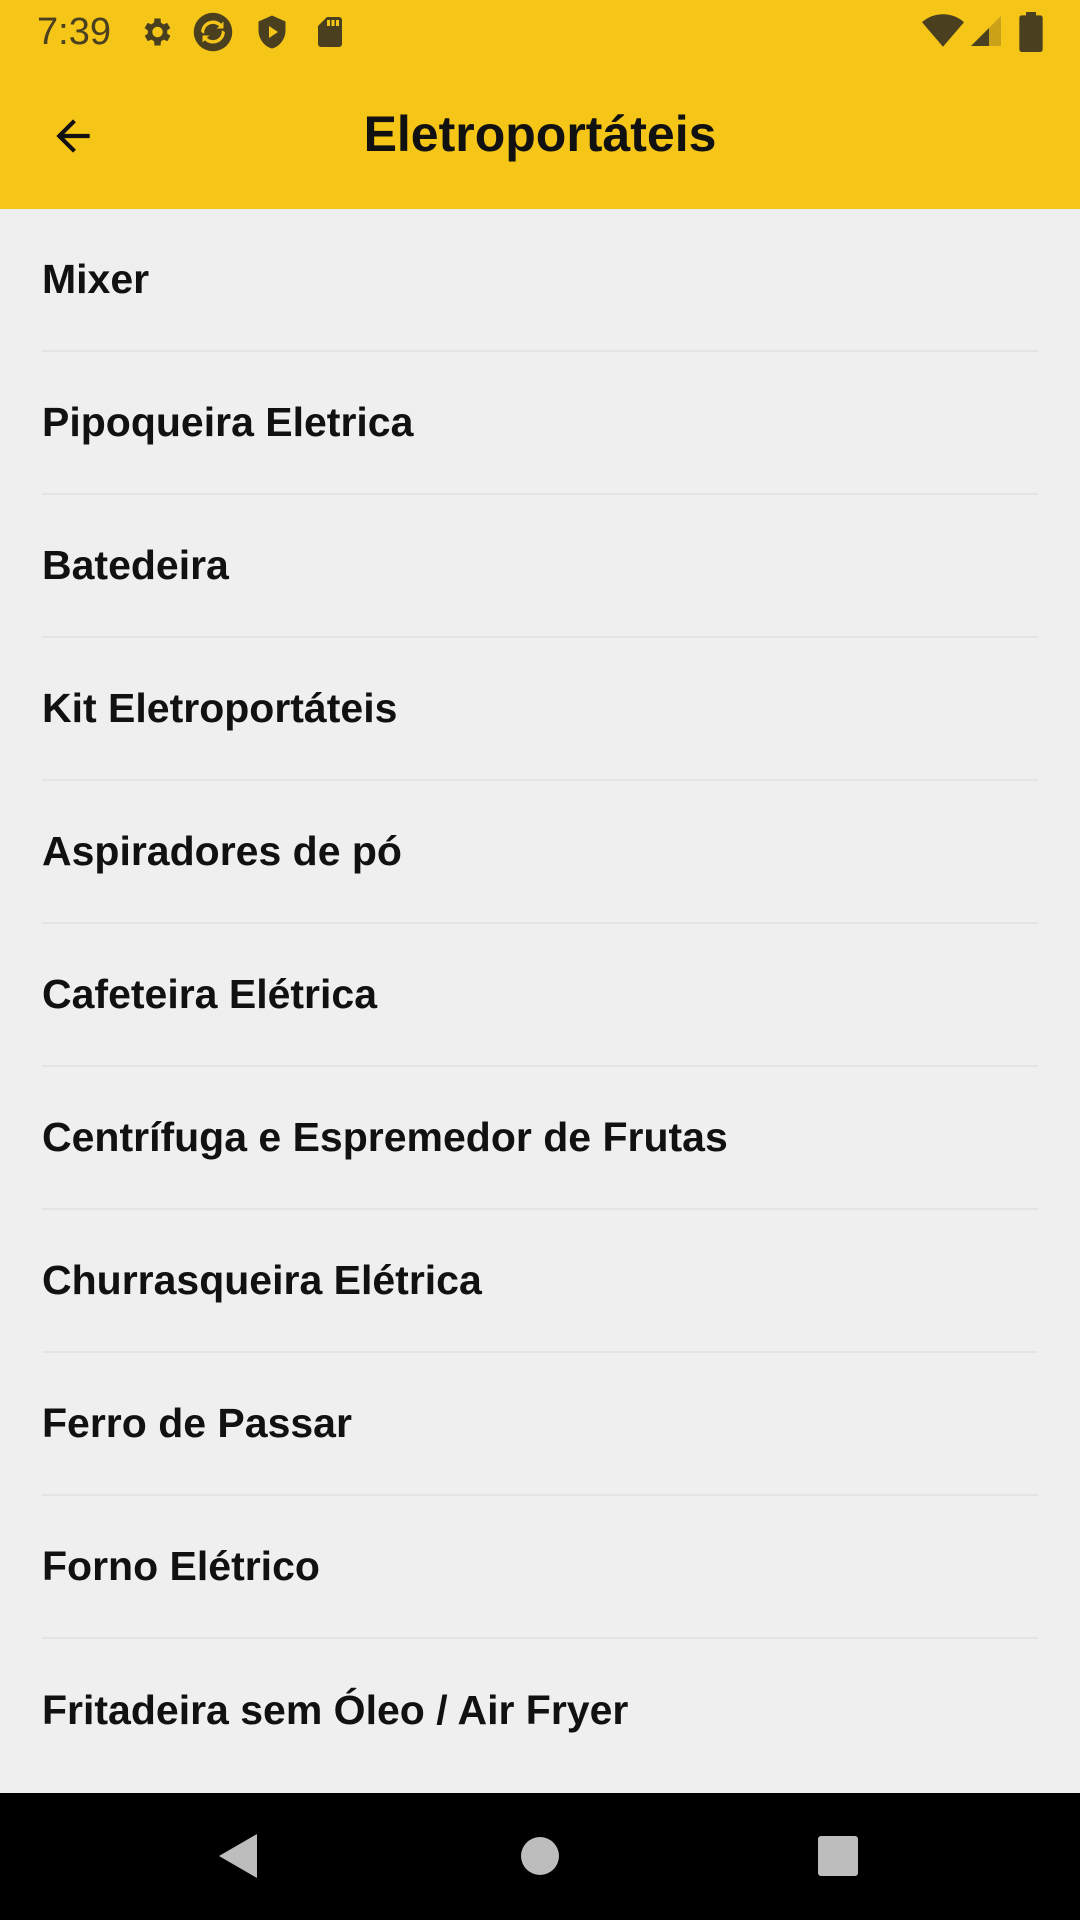 The width and height of the screenshot is (1080, 1920). I want to click on list-item-label: Aspiradores de pó, so click(222, 851).